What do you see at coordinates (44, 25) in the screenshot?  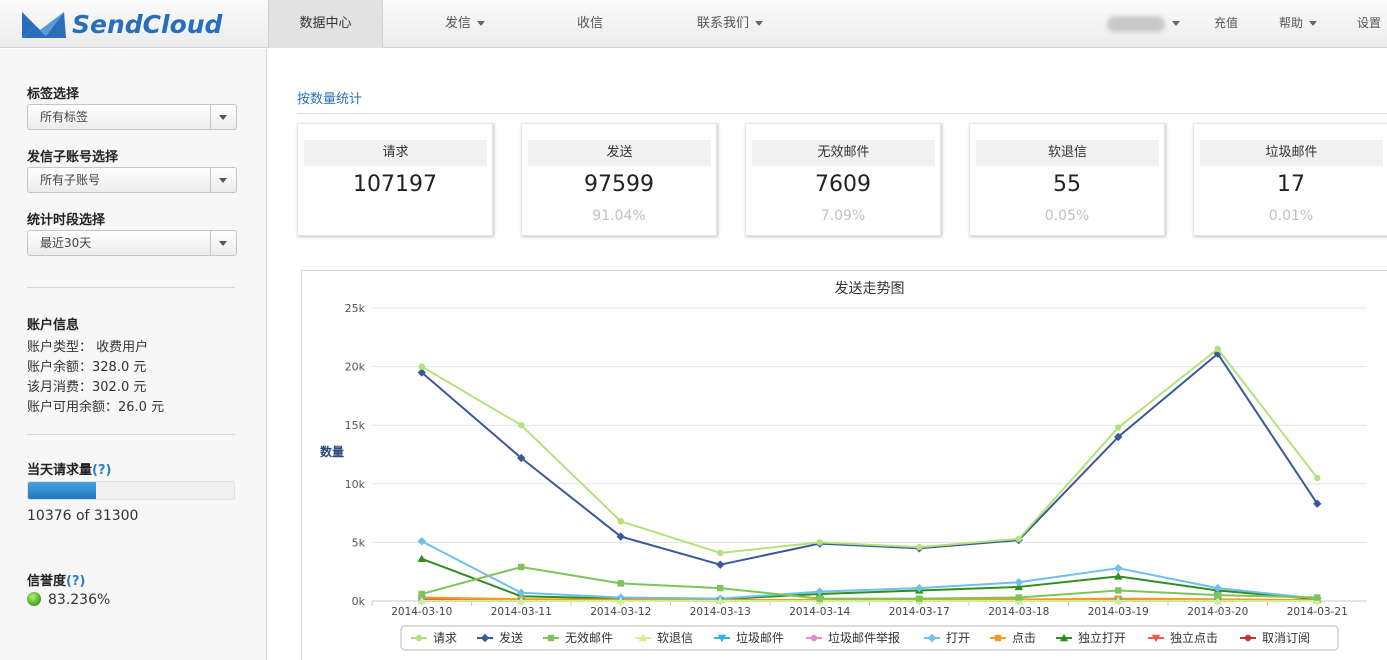 I see `sendcloud-logo-icon` at bounding box center [44, 25].